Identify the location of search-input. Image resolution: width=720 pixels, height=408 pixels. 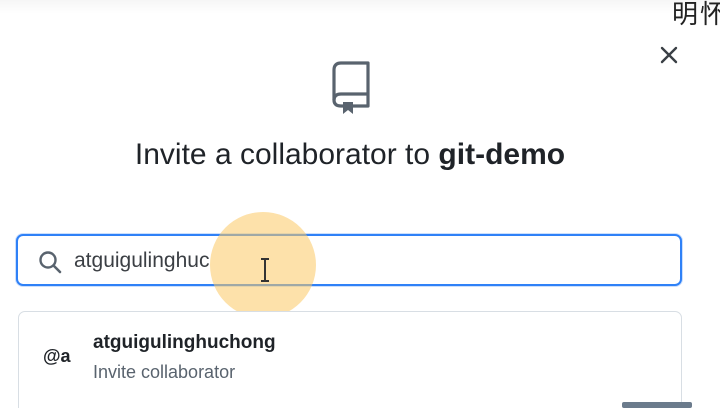
(369, 261).